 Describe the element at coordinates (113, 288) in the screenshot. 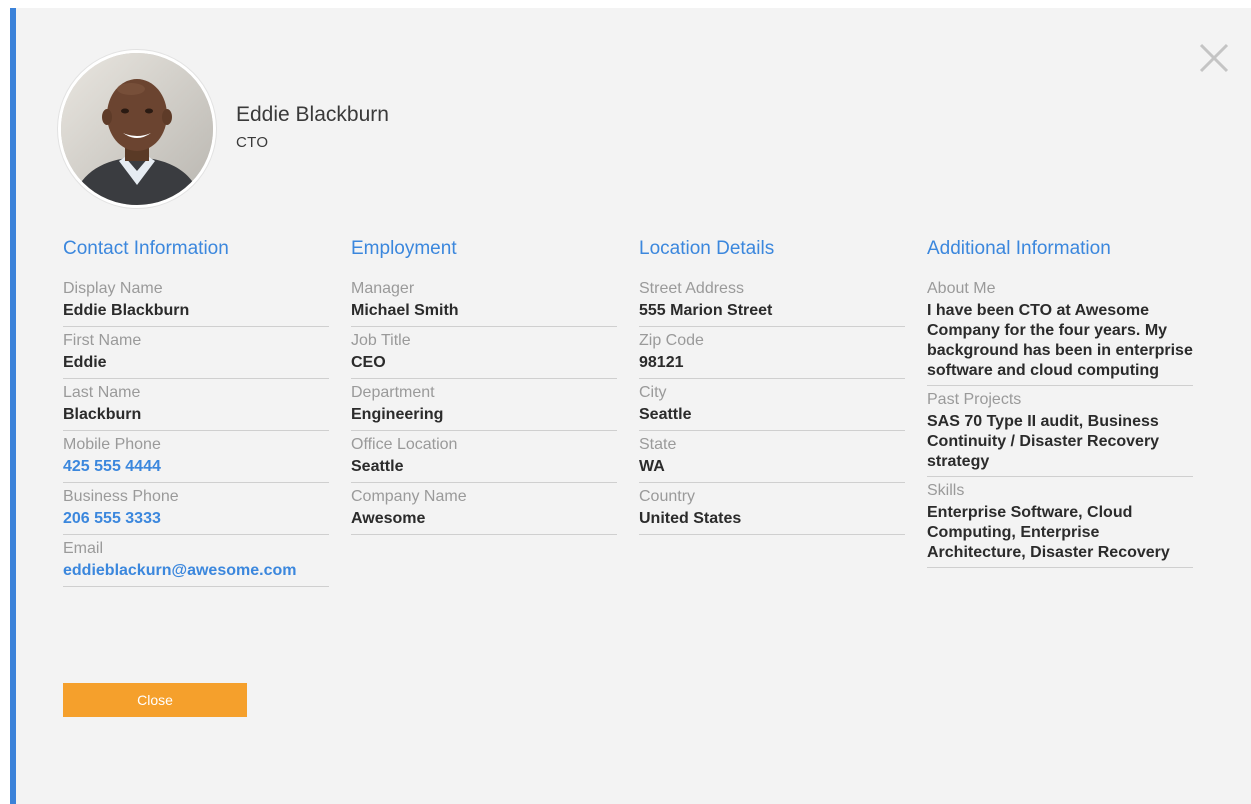

I see `field-label: Display Name` at that location.